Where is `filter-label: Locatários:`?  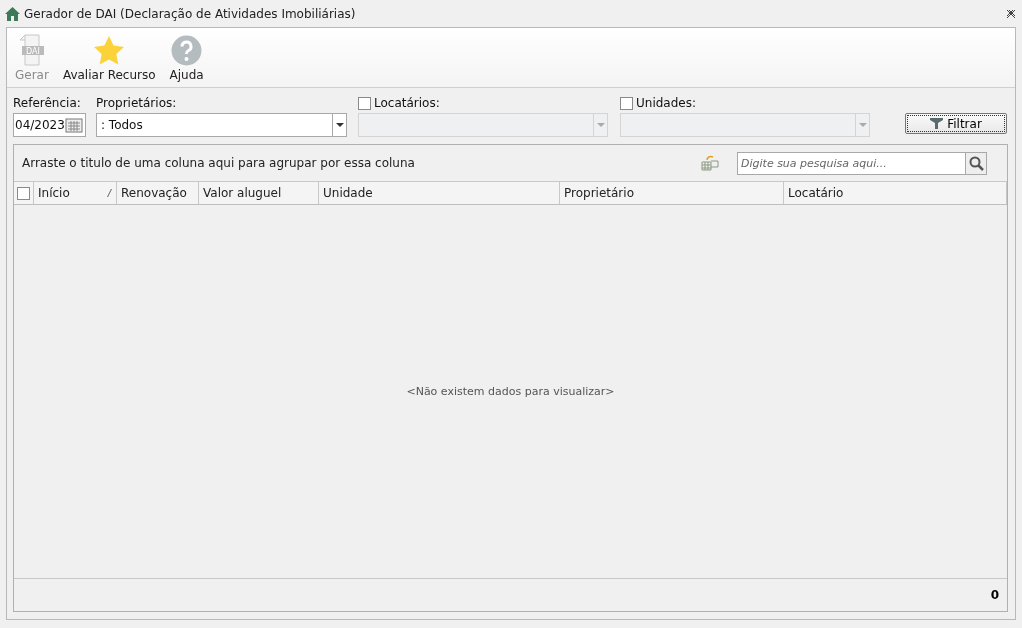
filter-label: Locatários: is located at coordinates (483, 103).